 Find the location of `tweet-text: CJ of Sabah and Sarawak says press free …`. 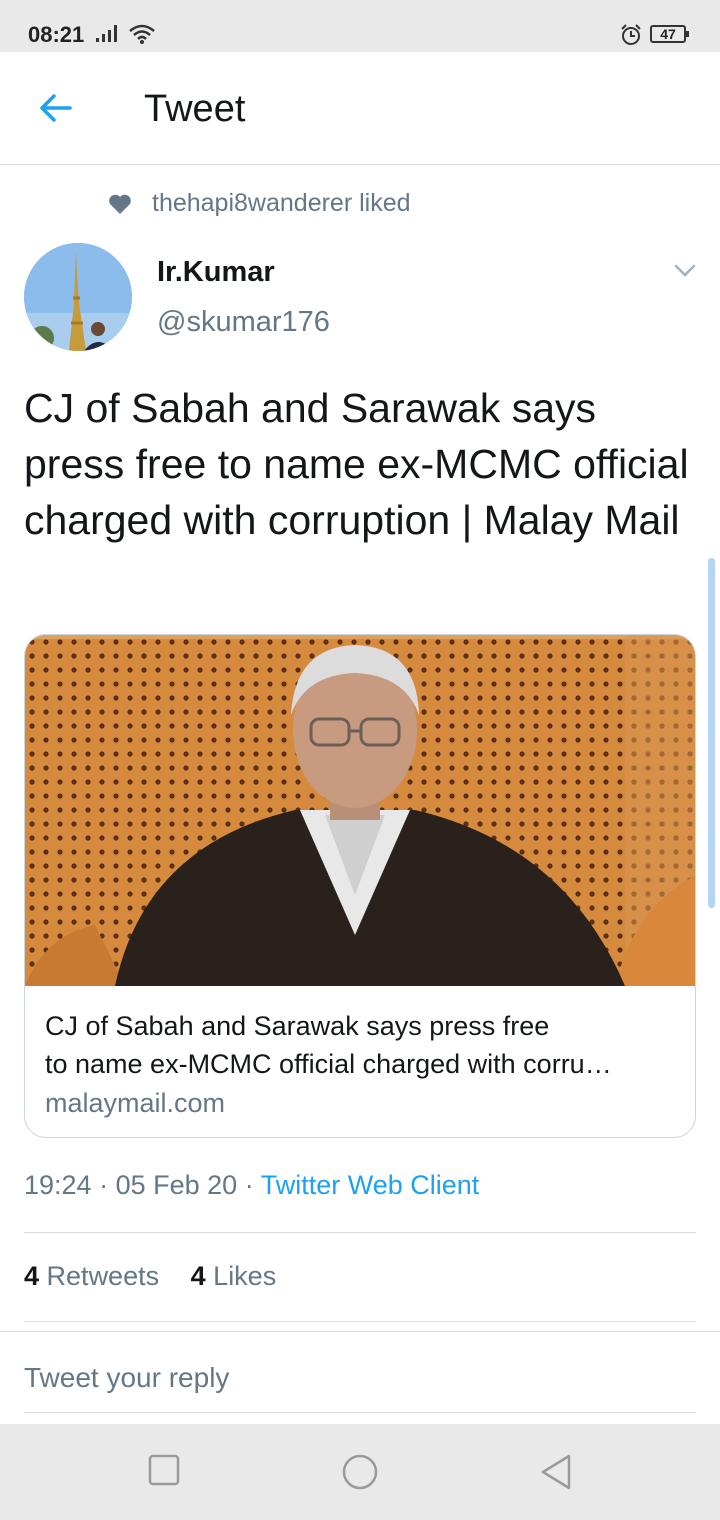

tweet-text: CJ of Sabah and Sarawak says press free … is located at coordinates (356, 464).